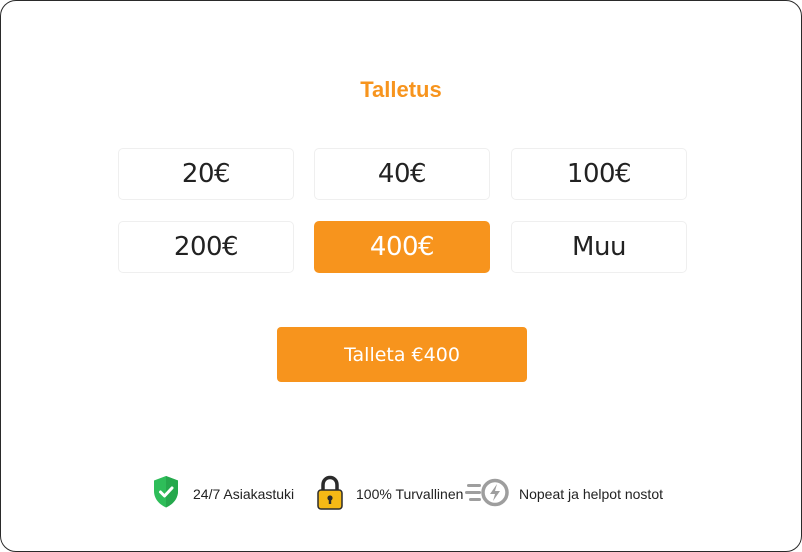 Image resolution: width=802 pixels, height=552 pixels. Describe the element at coordinates (599, 247) in the screenshot. I see `amount-option-other: Muu` at that location.